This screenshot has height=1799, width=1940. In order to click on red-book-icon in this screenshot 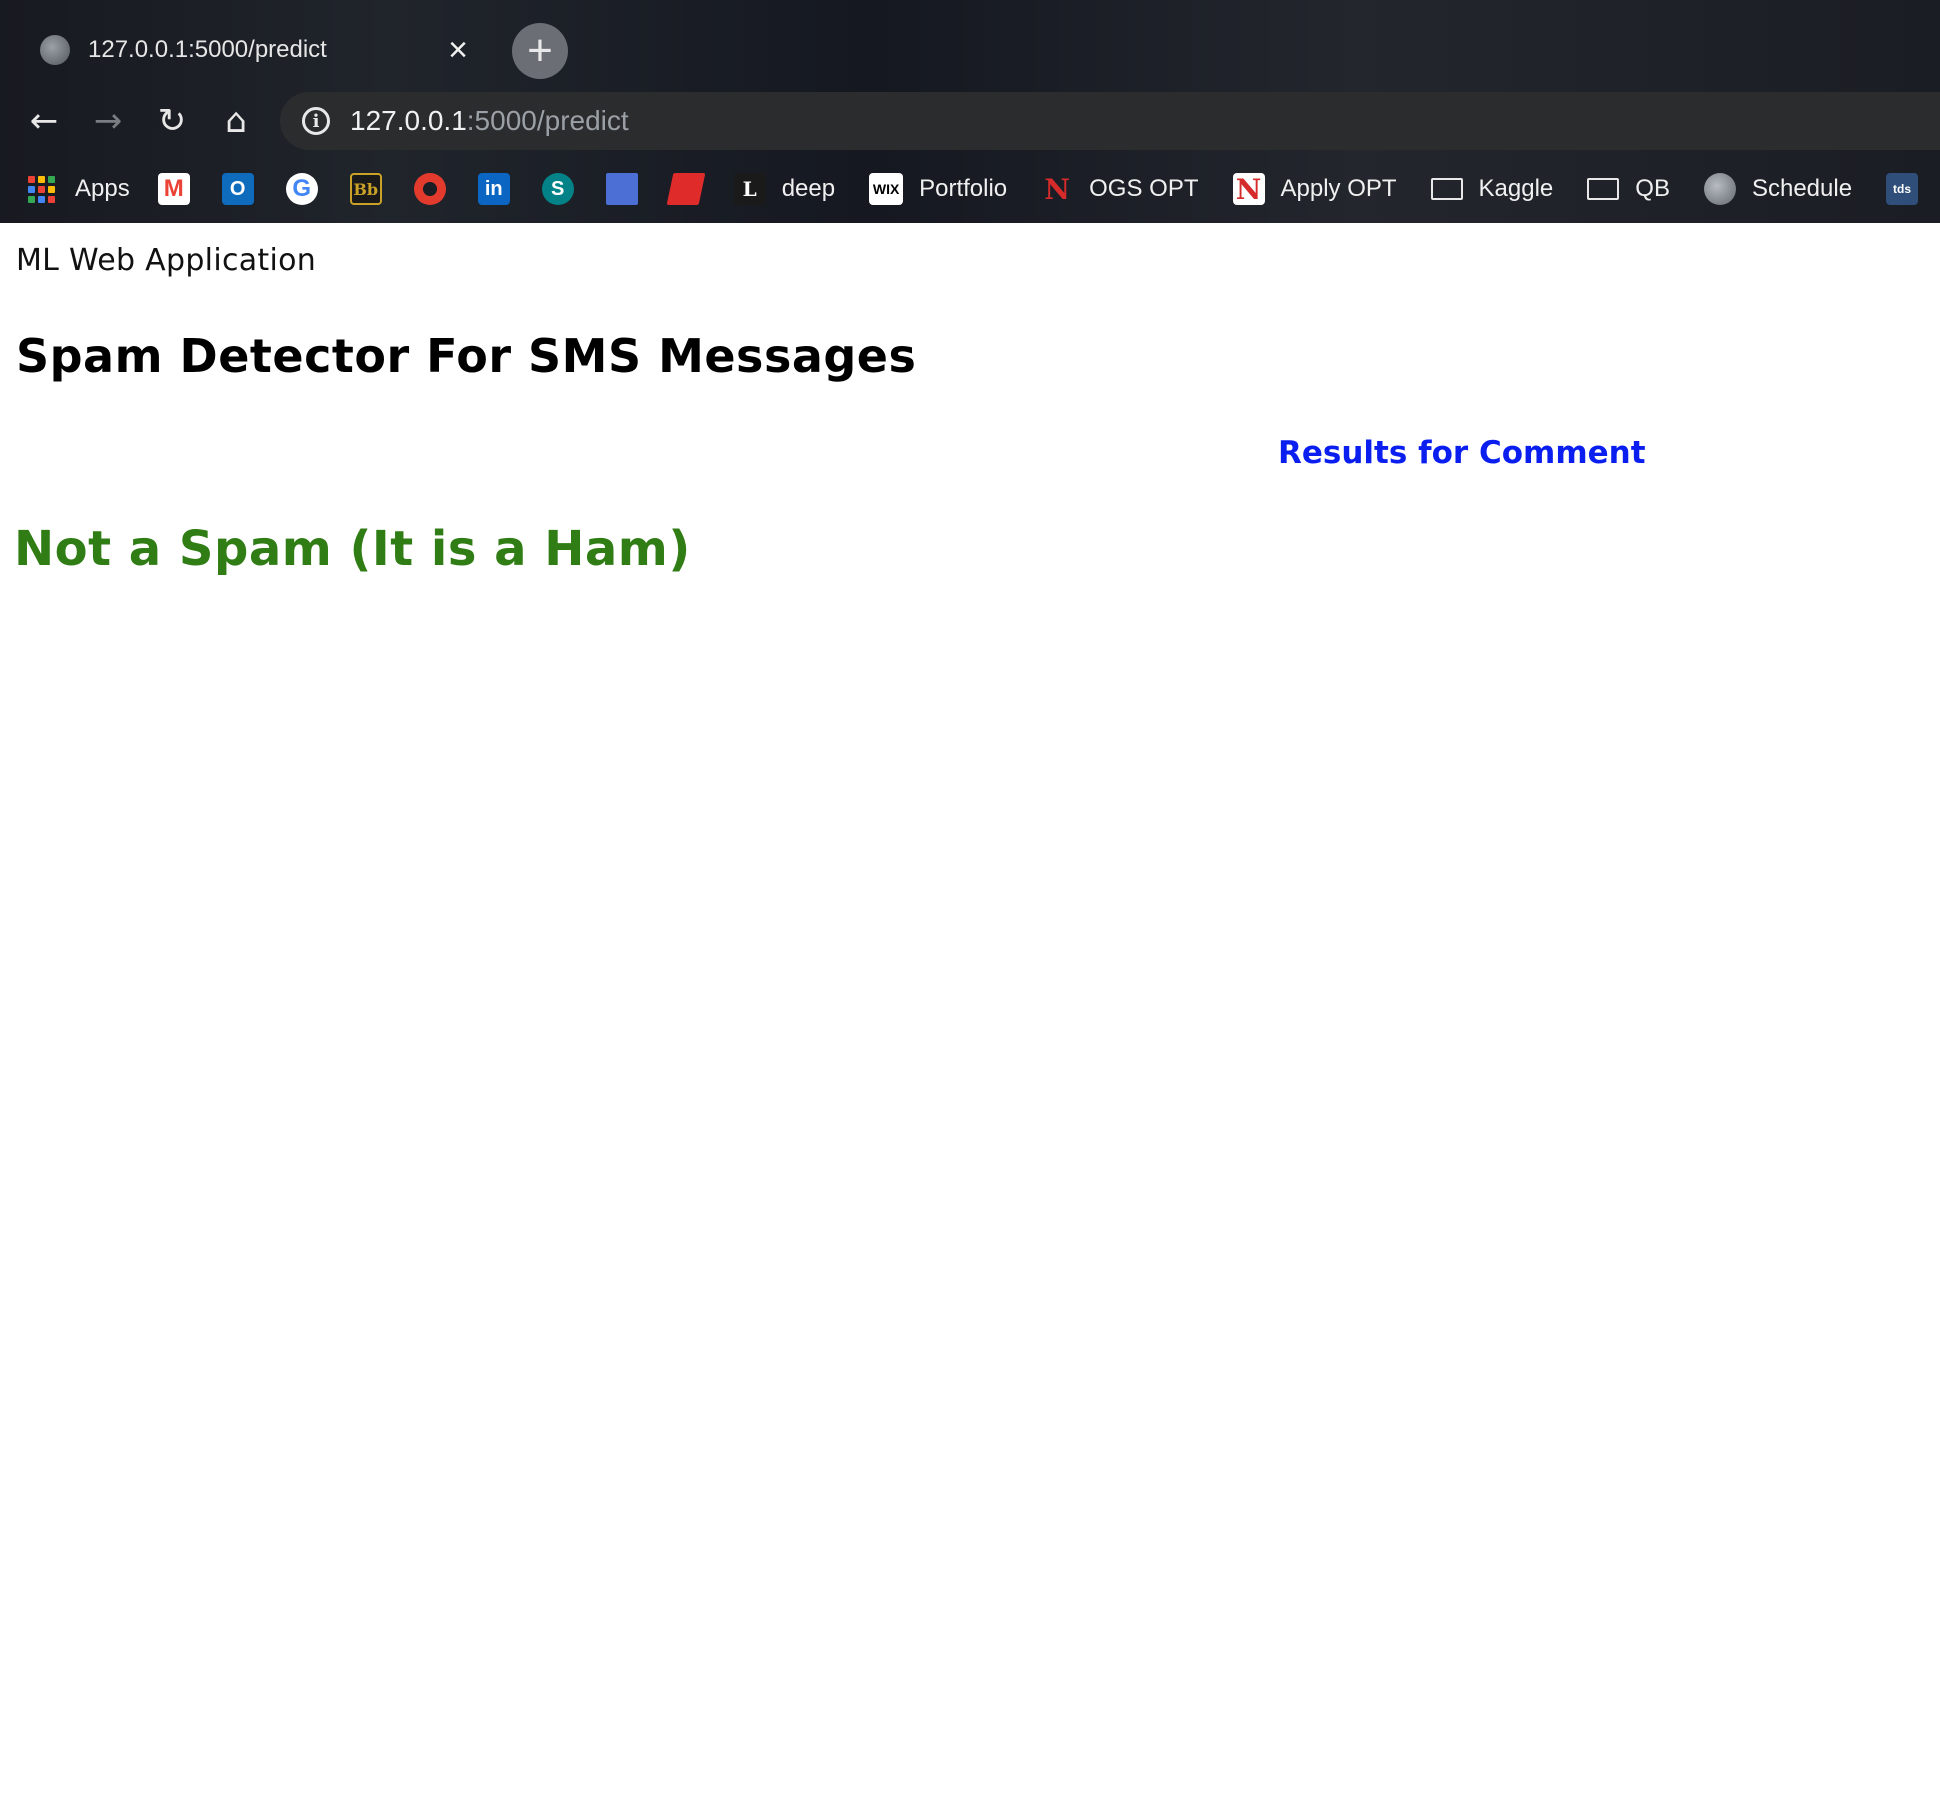, I will do `click(686, 189)`.